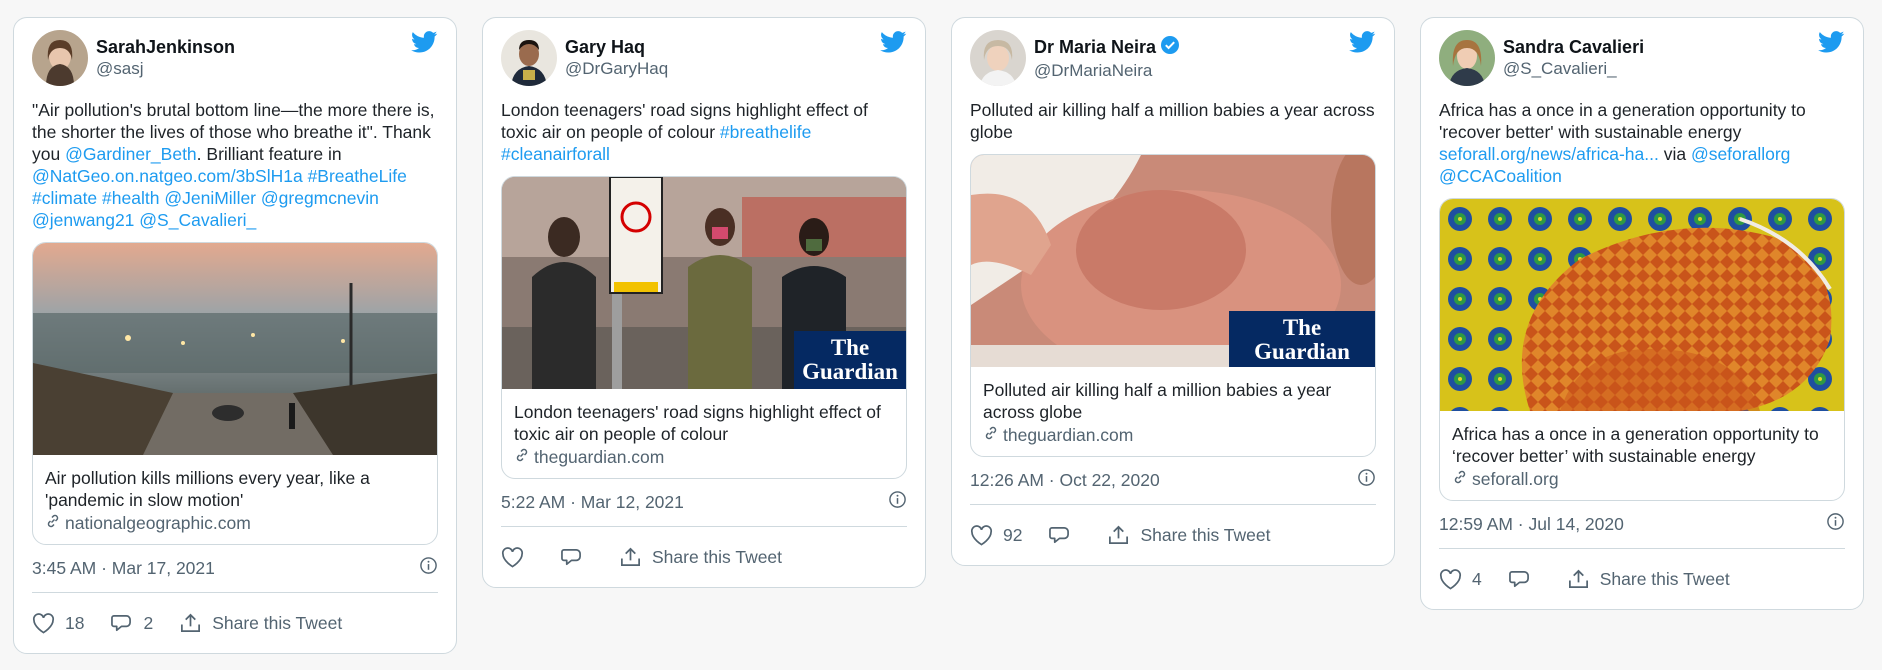  I want to click on tweet-link: #cleanairforall, so click(555, 154).